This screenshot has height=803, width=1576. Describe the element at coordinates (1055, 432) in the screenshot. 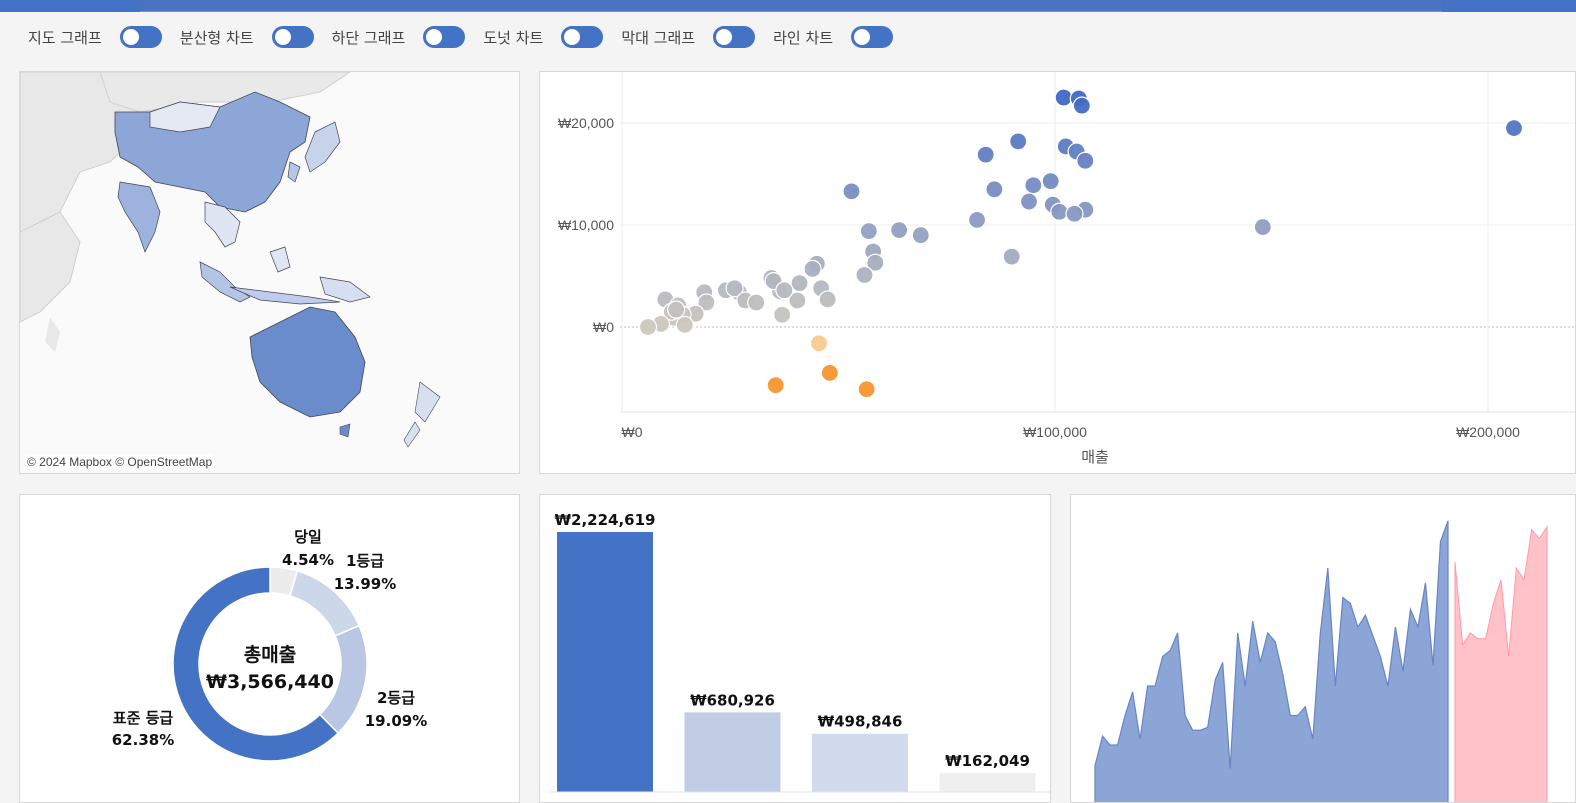

I see `x-tick-label: ₩100,000` at that location.